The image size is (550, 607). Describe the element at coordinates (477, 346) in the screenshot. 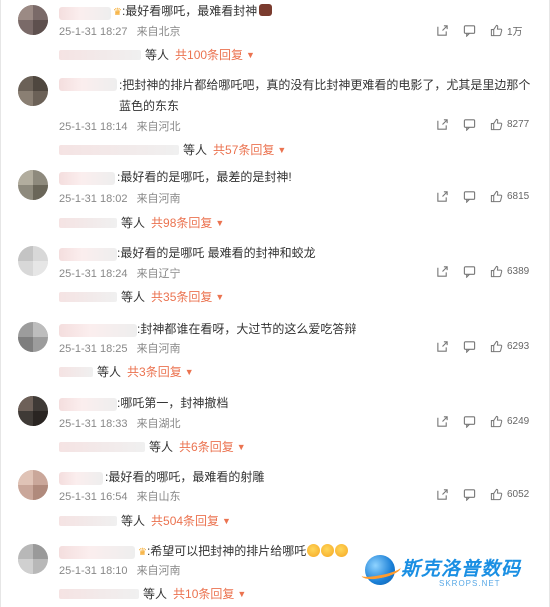

I see `comment-actions: 6293` at that location.